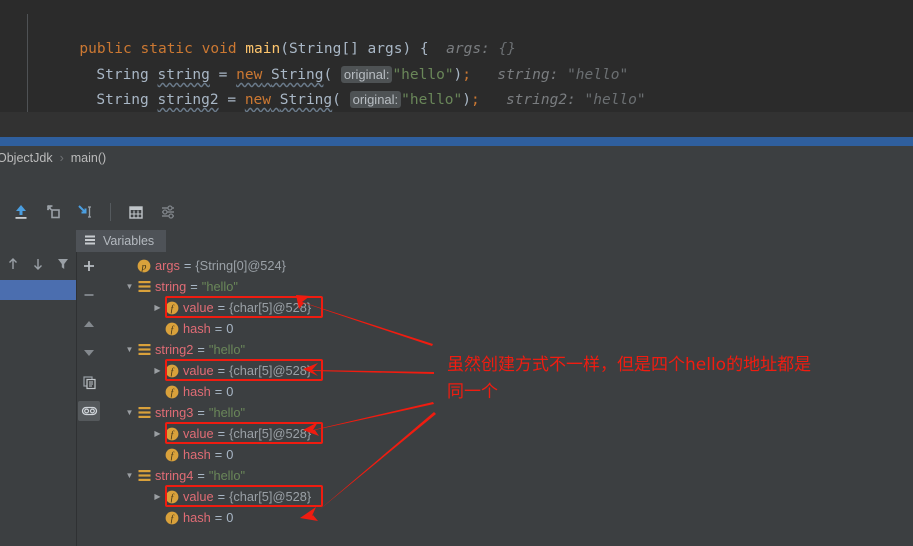  I want to click on step-out-icon, so click(21, 212).